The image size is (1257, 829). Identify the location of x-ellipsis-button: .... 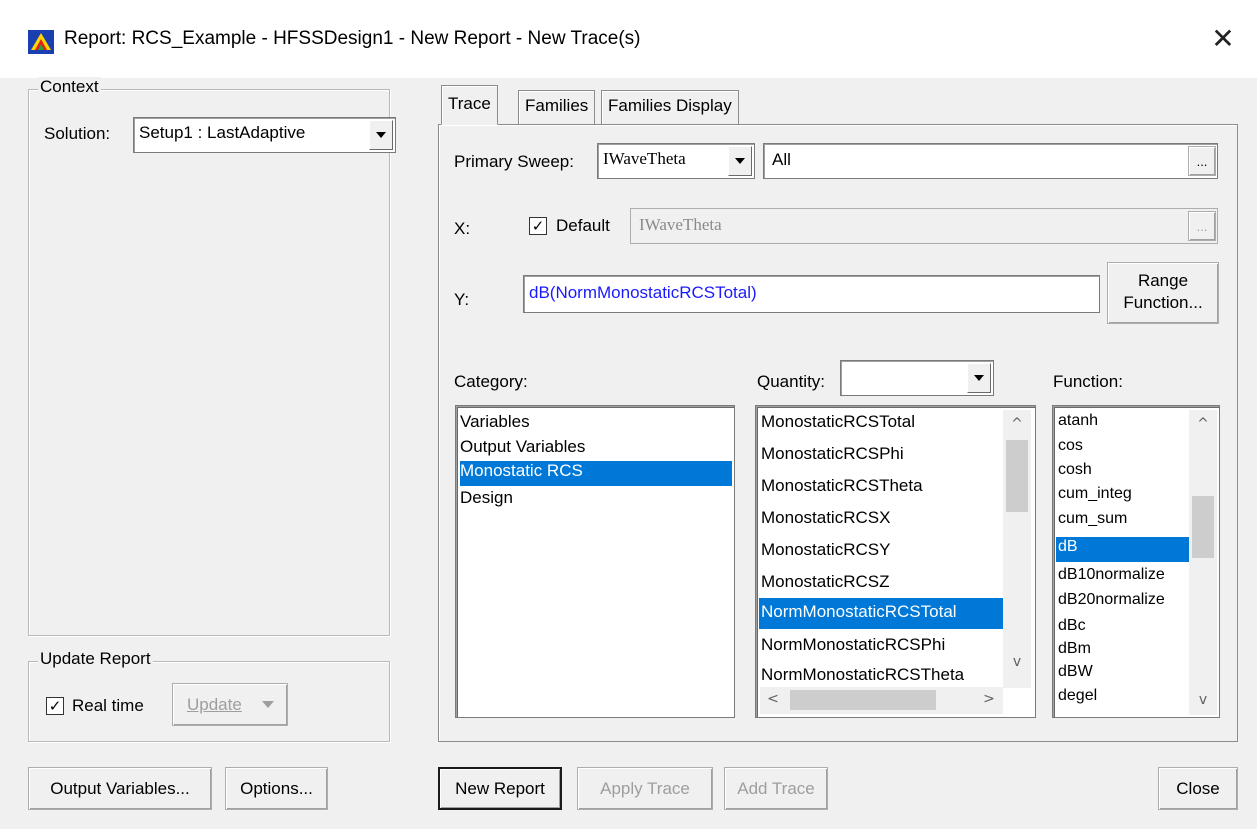
(1202, 226).